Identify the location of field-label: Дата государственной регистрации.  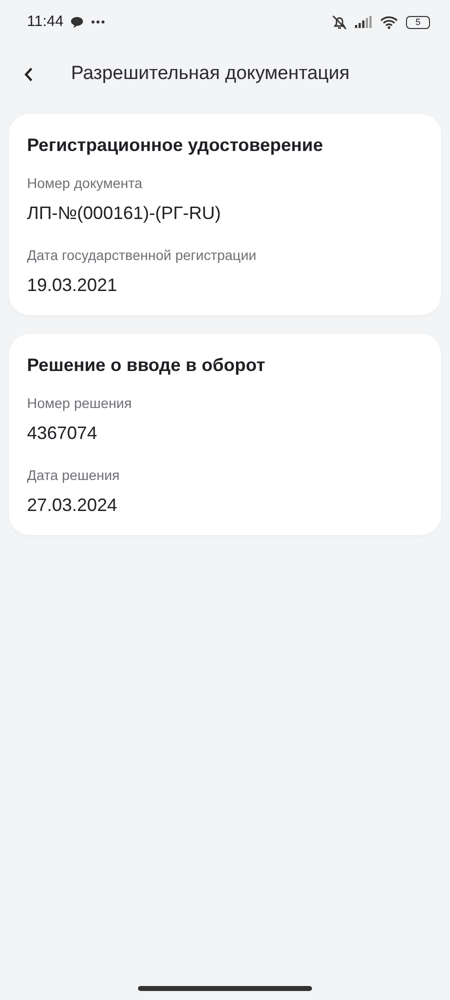
(142, 255).